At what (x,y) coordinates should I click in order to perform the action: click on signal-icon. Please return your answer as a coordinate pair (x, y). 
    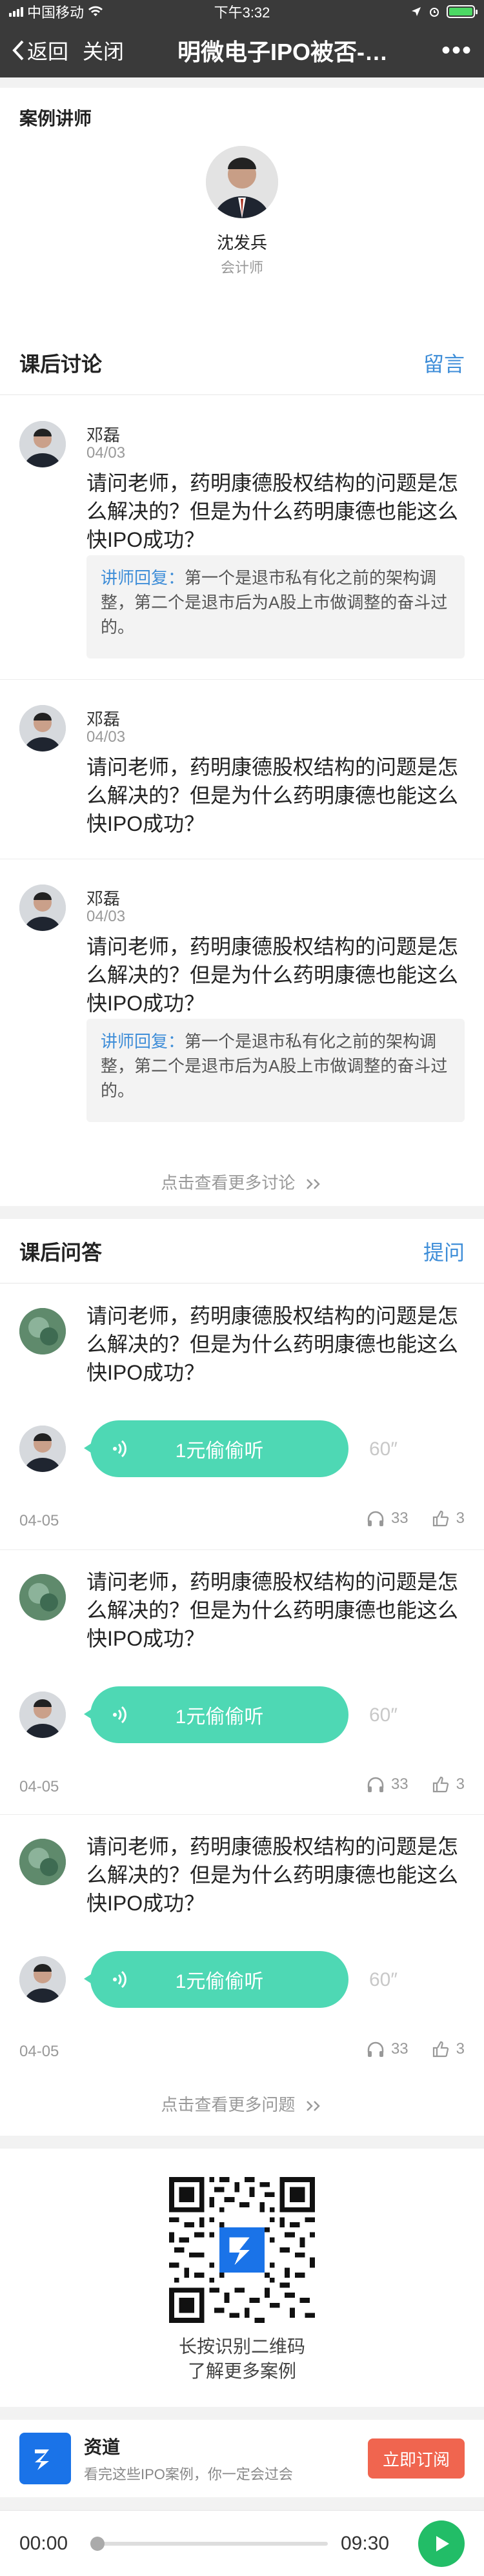
    Looking at the image, I should click on (16, 11).